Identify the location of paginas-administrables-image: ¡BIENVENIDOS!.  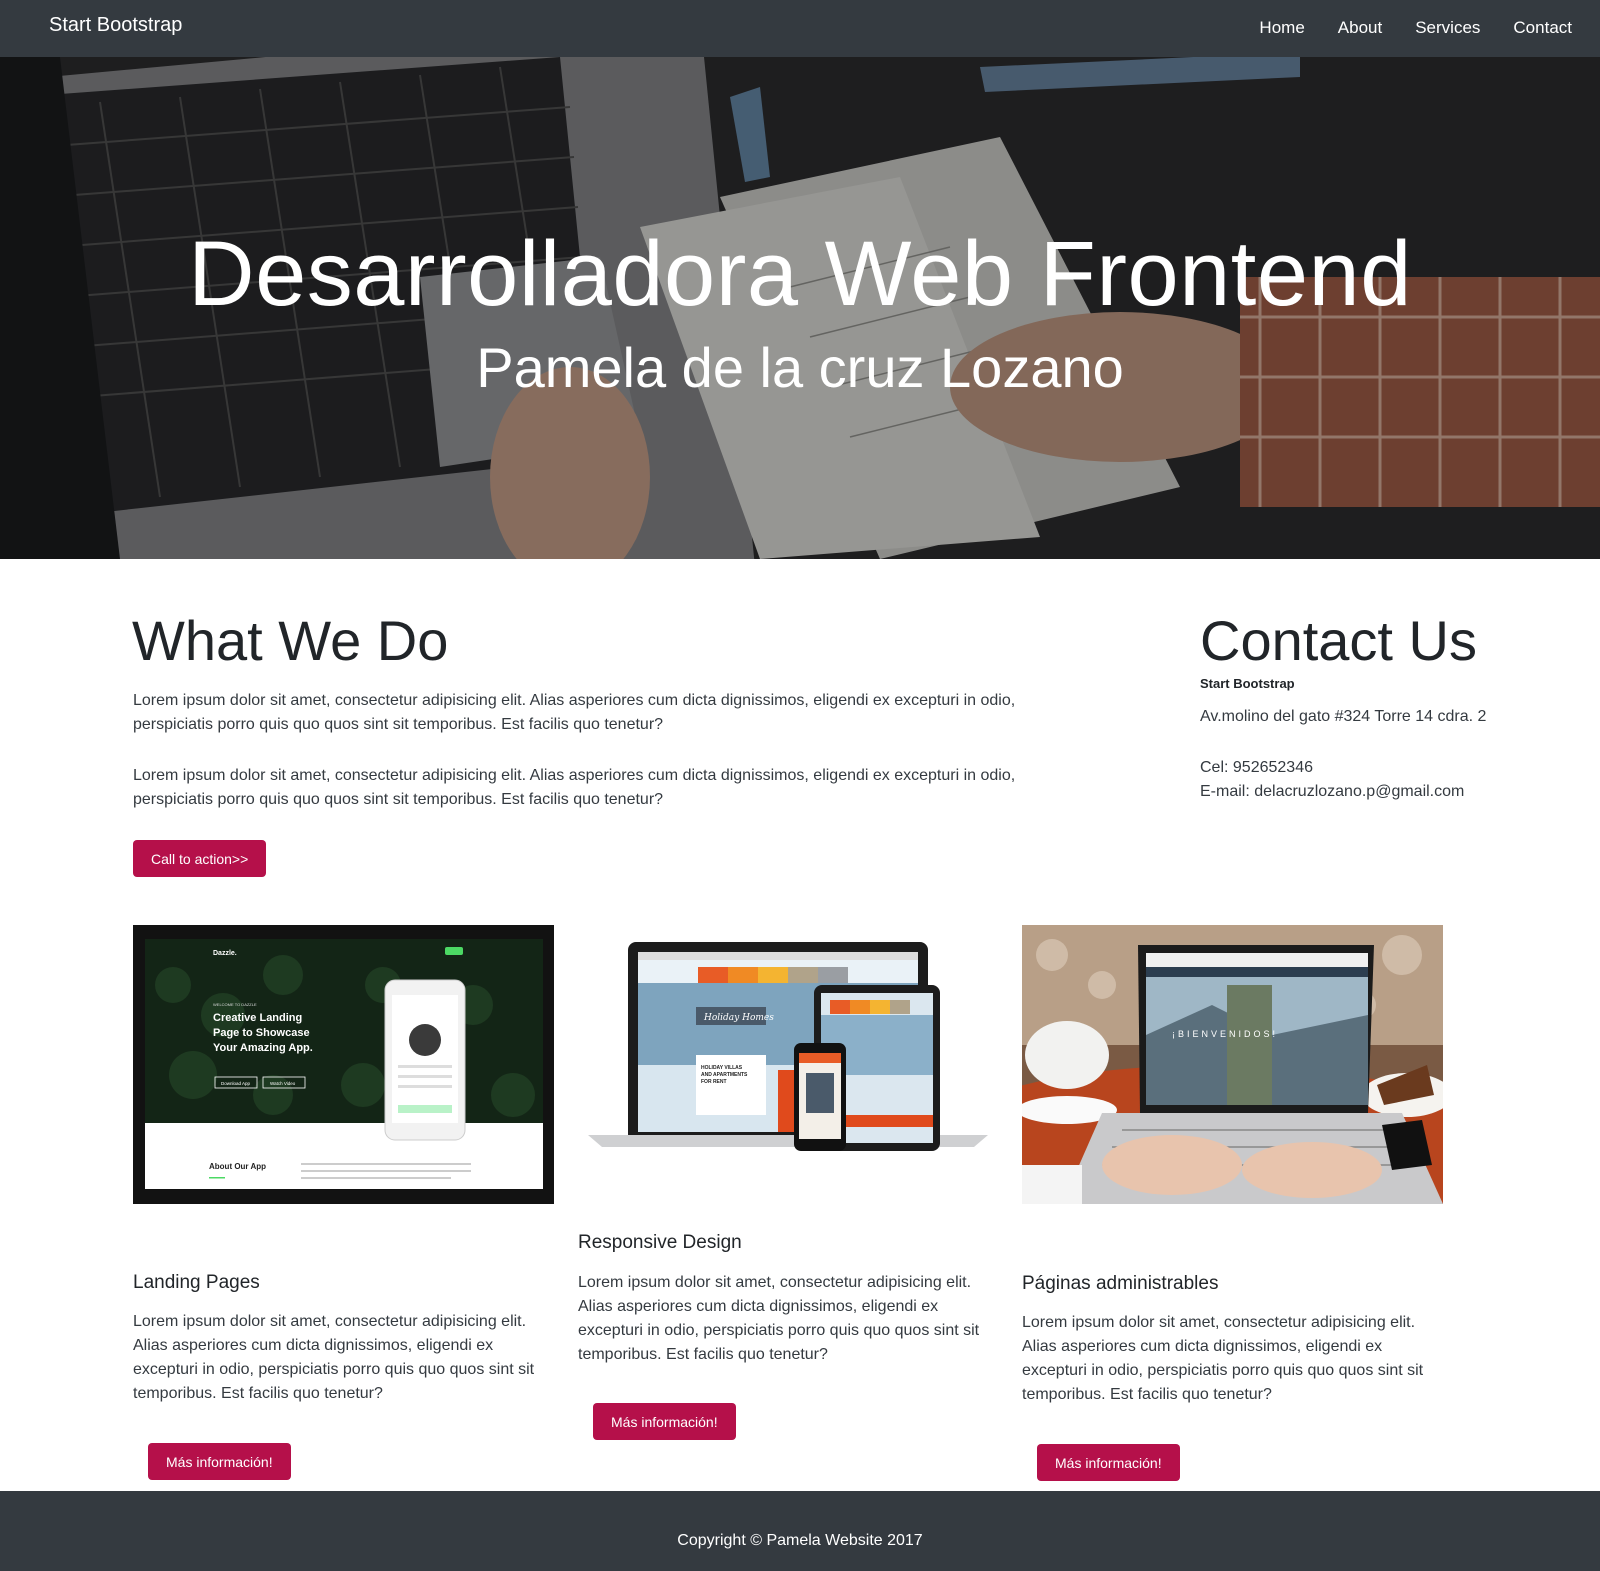
(1232, 1064).